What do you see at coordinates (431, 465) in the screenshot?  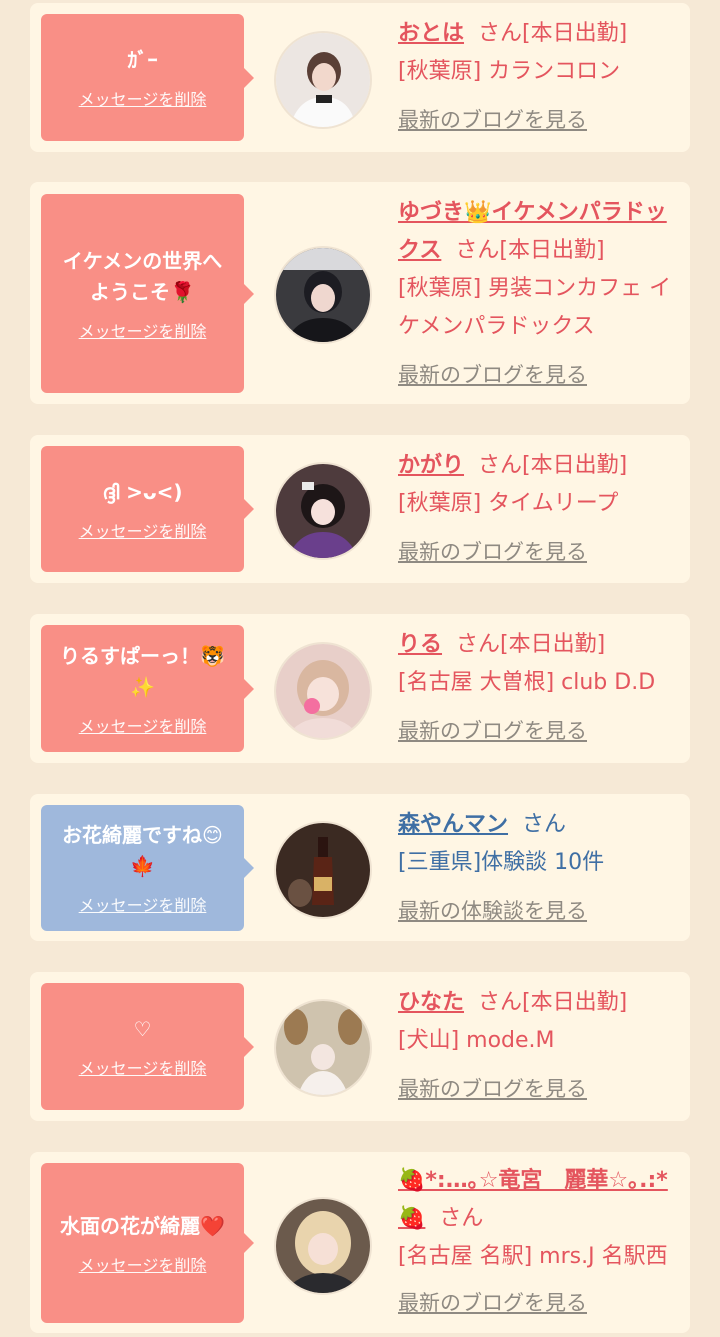 I see `cast-name-link: かがり` at bounding box center [431, 465].